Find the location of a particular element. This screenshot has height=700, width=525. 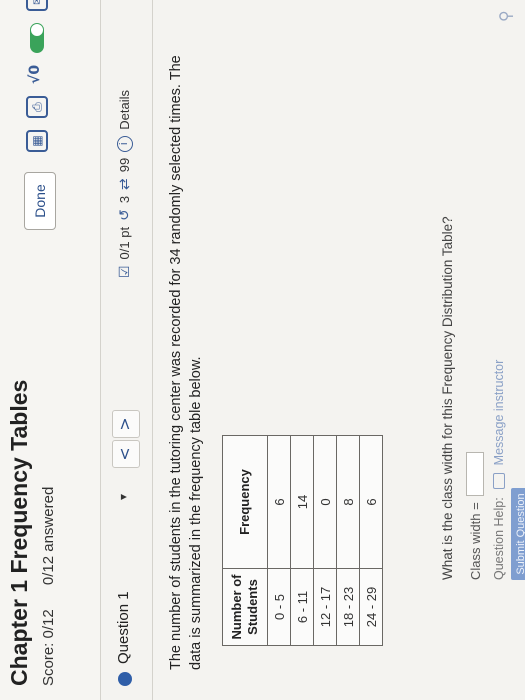

envelope-icon is located at coordinates (499, 481).